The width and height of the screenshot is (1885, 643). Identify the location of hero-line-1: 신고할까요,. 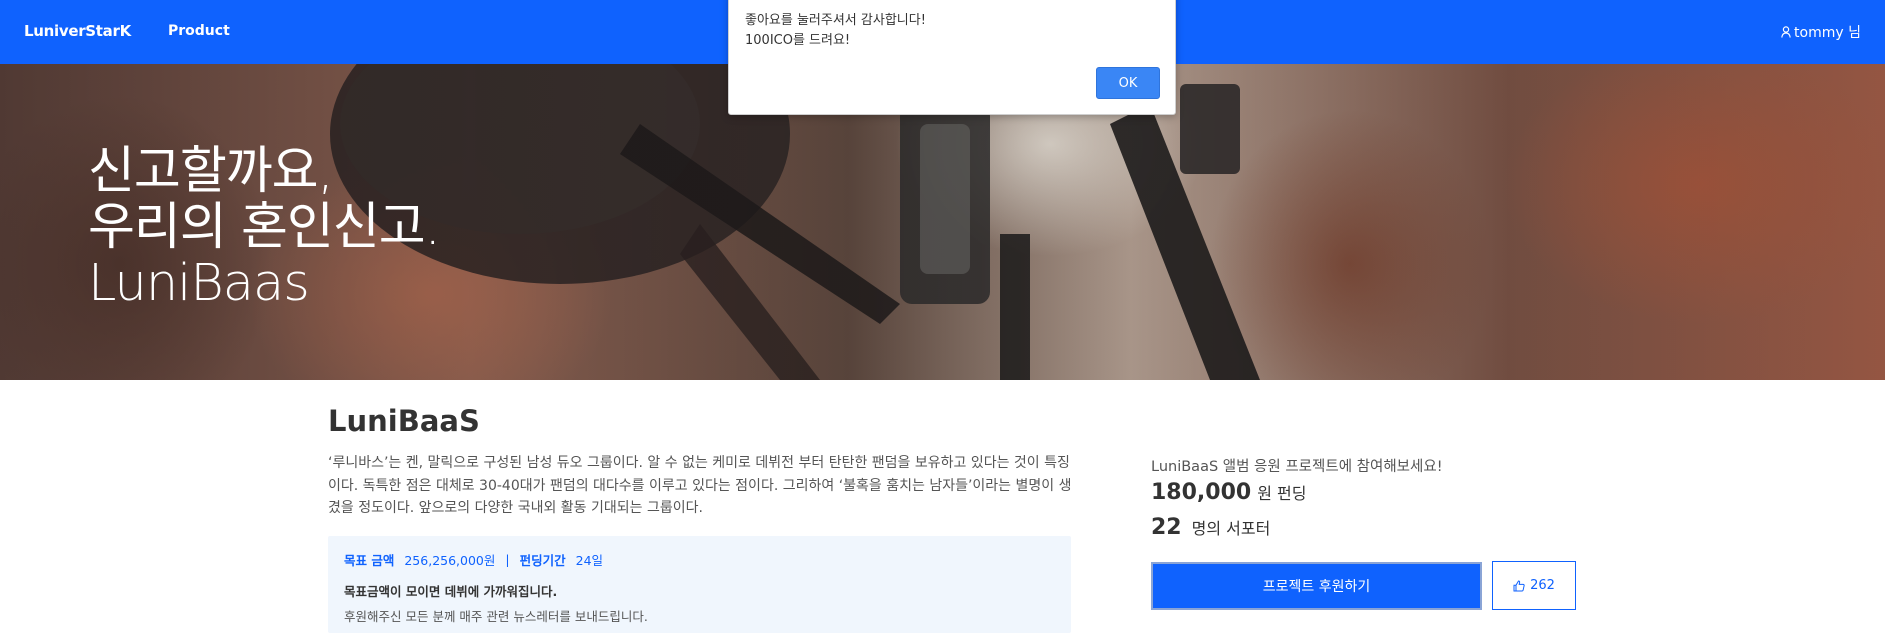
(211, 171).